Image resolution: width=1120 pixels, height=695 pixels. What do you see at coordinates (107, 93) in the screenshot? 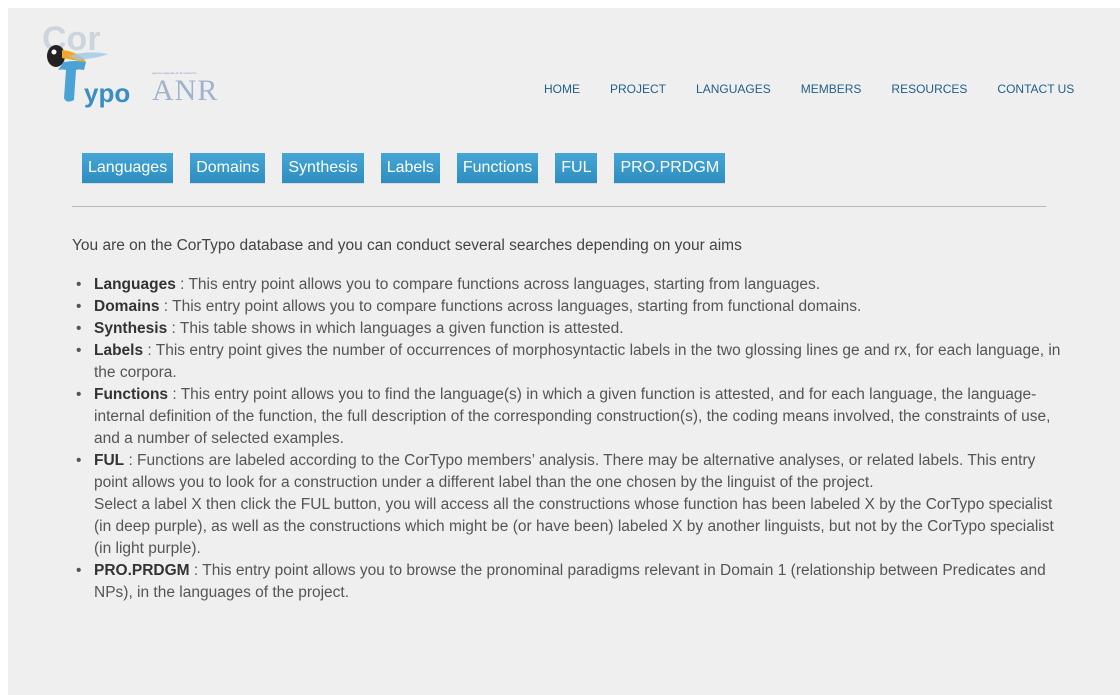
I see `logo-text-ypo: ypo` at bounding box center [107, 93].